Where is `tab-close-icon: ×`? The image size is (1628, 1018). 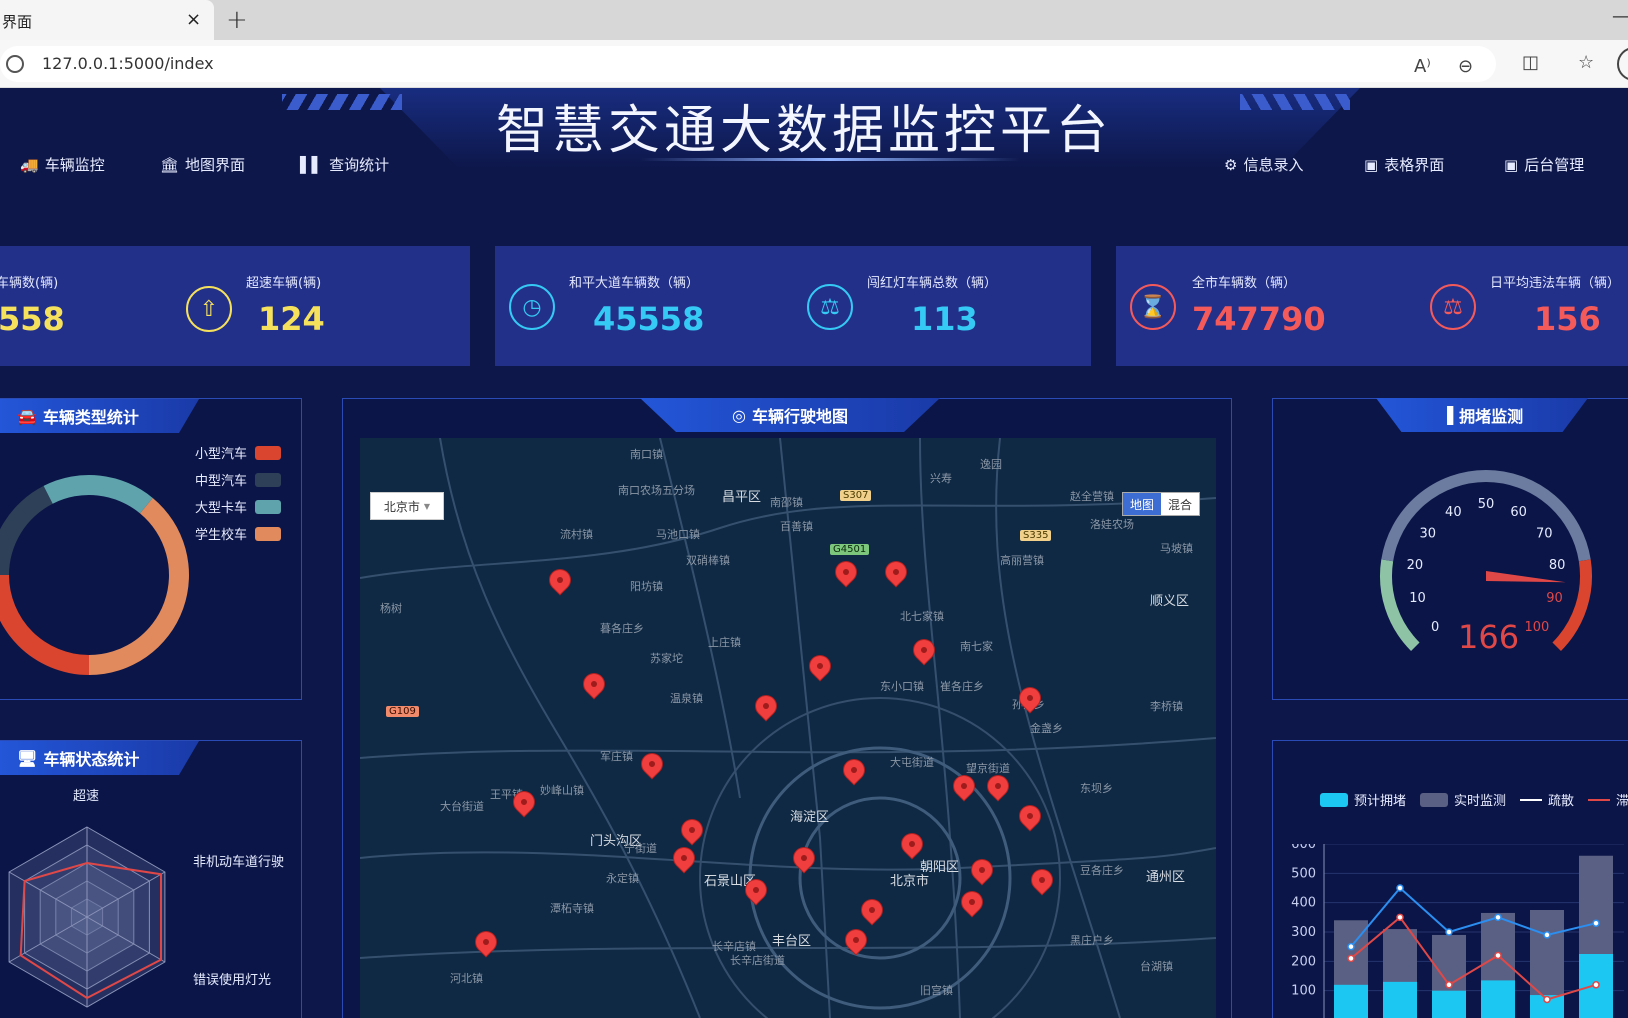 tab-close-icon: × is located at coordinates (193, 19).